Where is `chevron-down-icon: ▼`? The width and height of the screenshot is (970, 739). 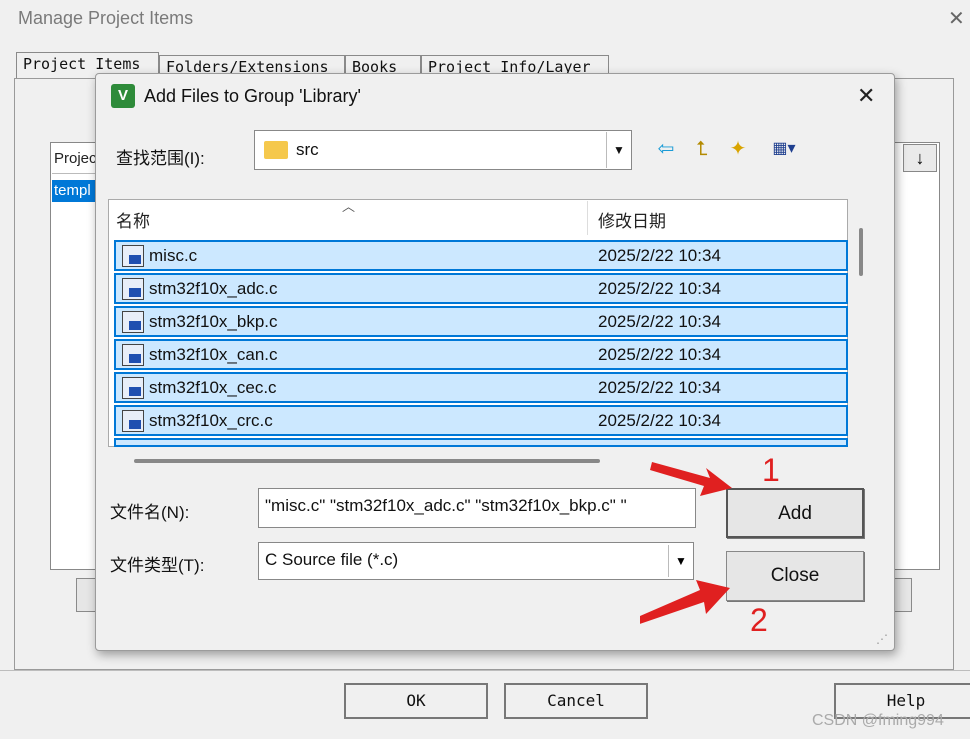
chevron-down-icon: ▼ is located at coordinates (618, 150).